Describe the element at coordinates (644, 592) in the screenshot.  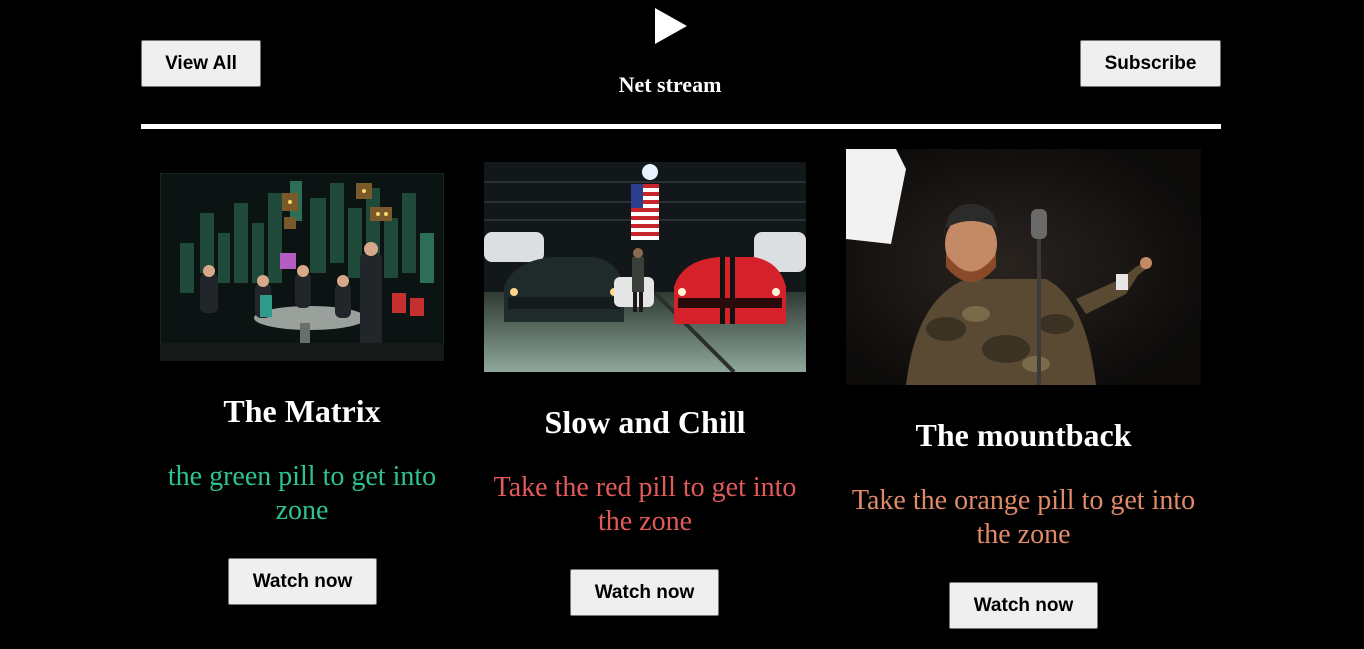
I see `watch-now-button-slow-and-chill: Watch now` at that location.